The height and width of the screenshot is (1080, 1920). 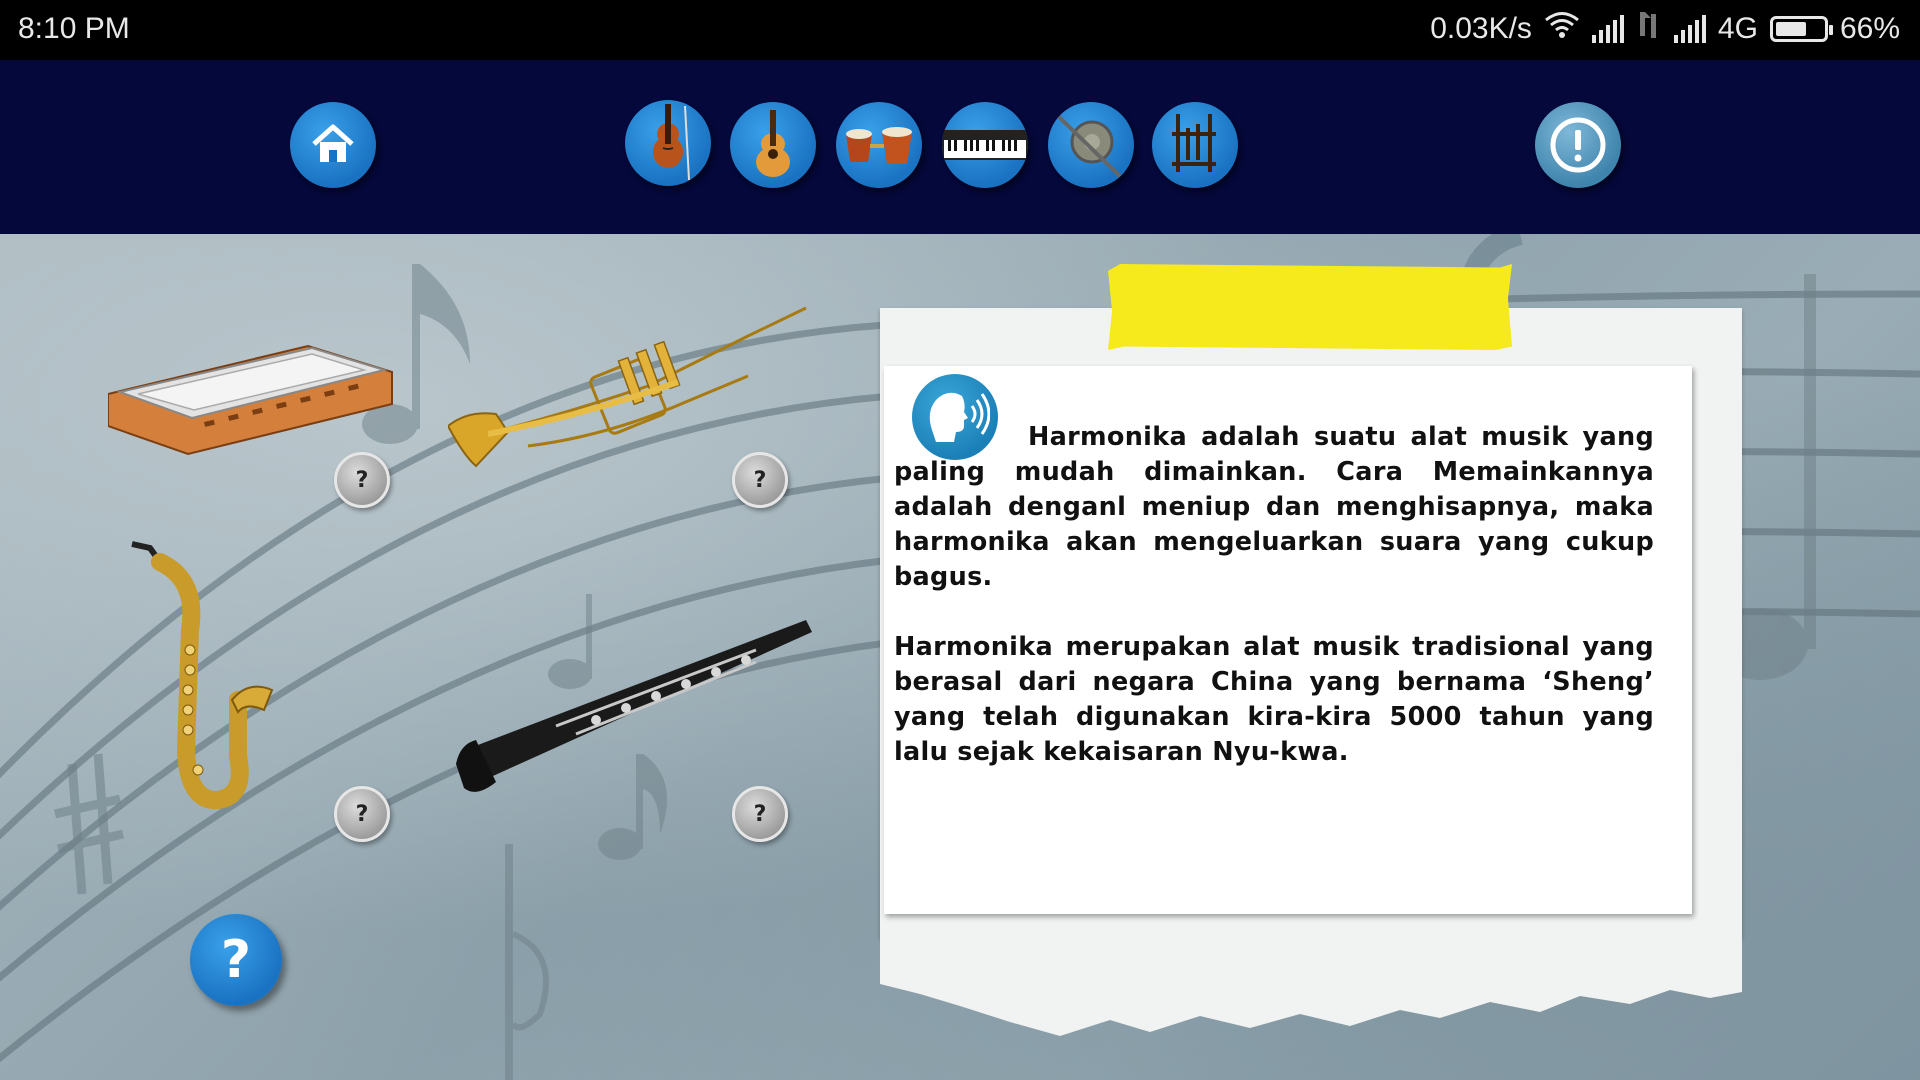 I want to click on piano-keyboard-icon, so click(x=985, y=145).